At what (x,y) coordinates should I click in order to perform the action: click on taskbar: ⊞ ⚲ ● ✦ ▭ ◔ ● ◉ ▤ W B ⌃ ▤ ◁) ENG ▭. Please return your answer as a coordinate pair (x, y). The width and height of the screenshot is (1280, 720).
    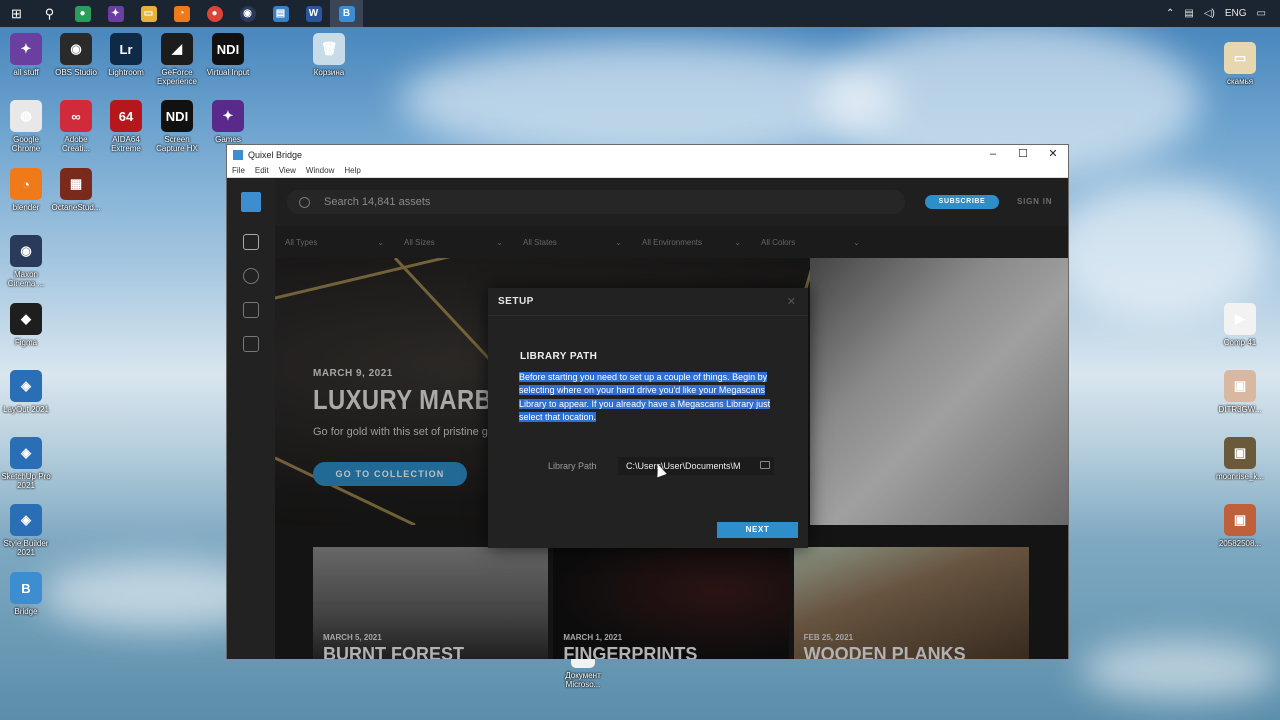
    Looking at the image, I should click on (640, 13).